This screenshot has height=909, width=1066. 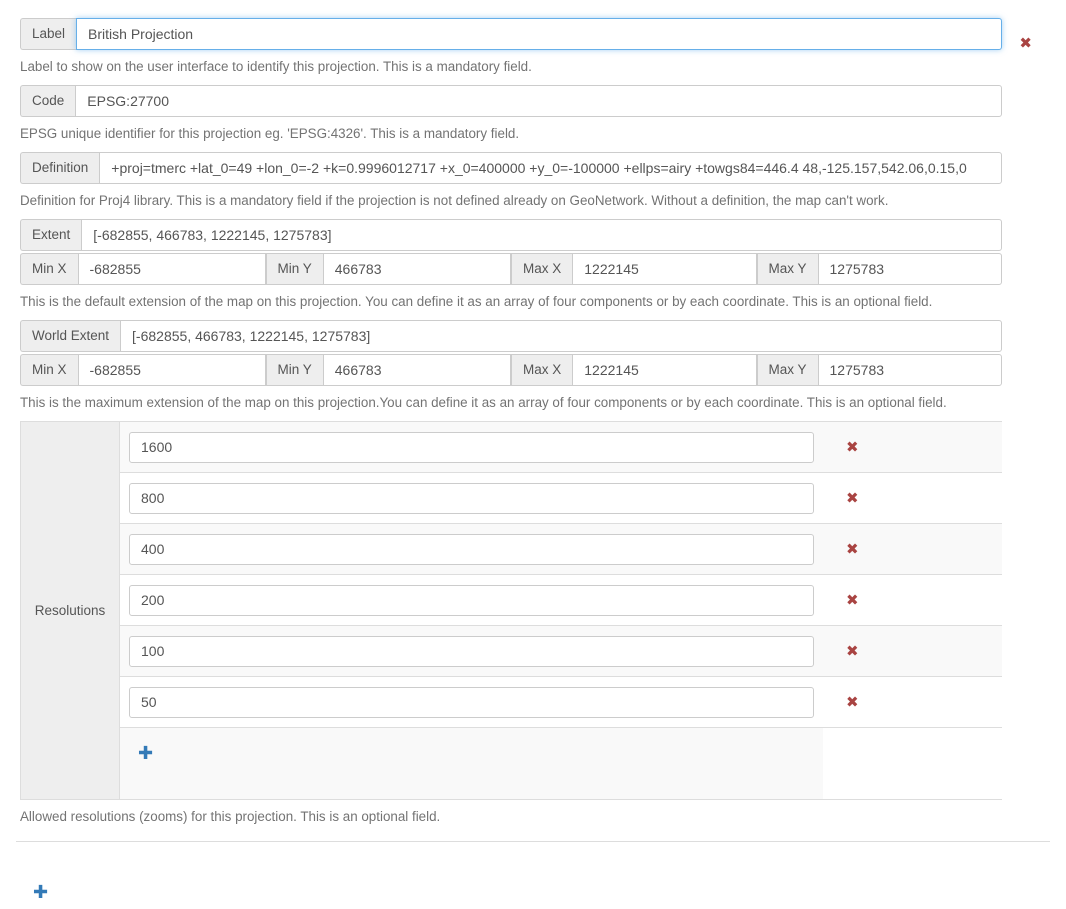 I want to click on resolutions-label: Resolutions, so click(x=70, y=611).